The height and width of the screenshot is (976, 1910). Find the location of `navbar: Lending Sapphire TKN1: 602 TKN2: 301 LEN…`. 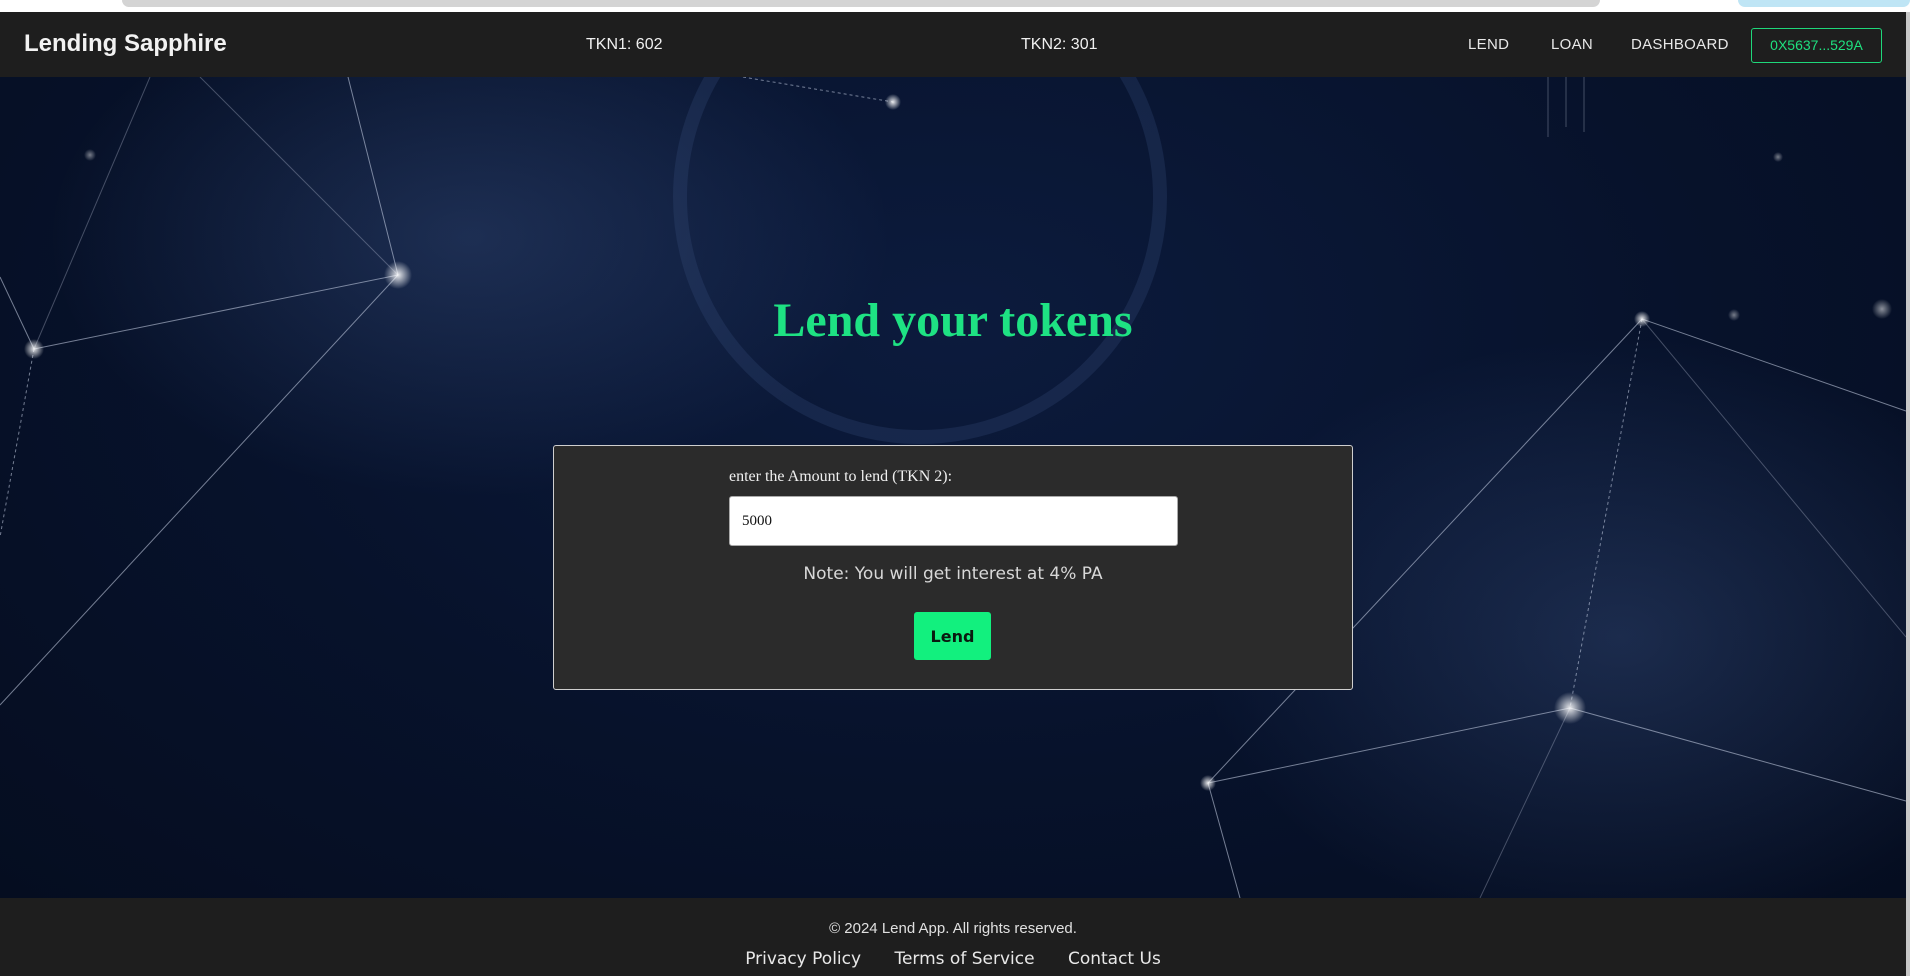

navbar: Lending Sapphire TKN1: 602 TKN2: 301 LEN… is located at coordinates (953, 44).